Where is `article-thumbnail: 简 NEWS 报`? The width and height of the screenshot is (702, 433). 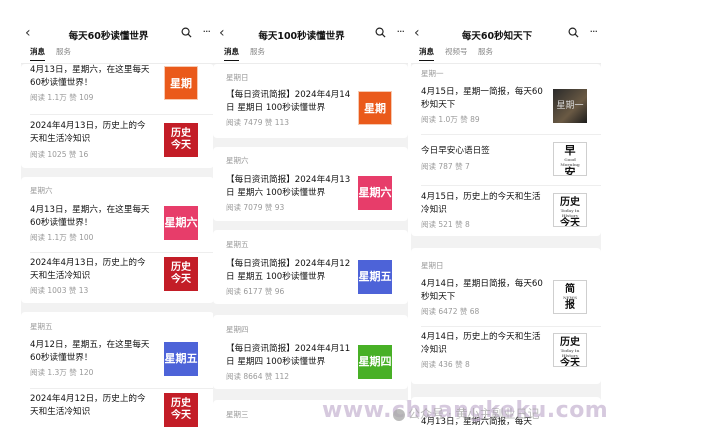
article-thumbnail: 简 NEWS 报 is located at coordinates (570, 297).